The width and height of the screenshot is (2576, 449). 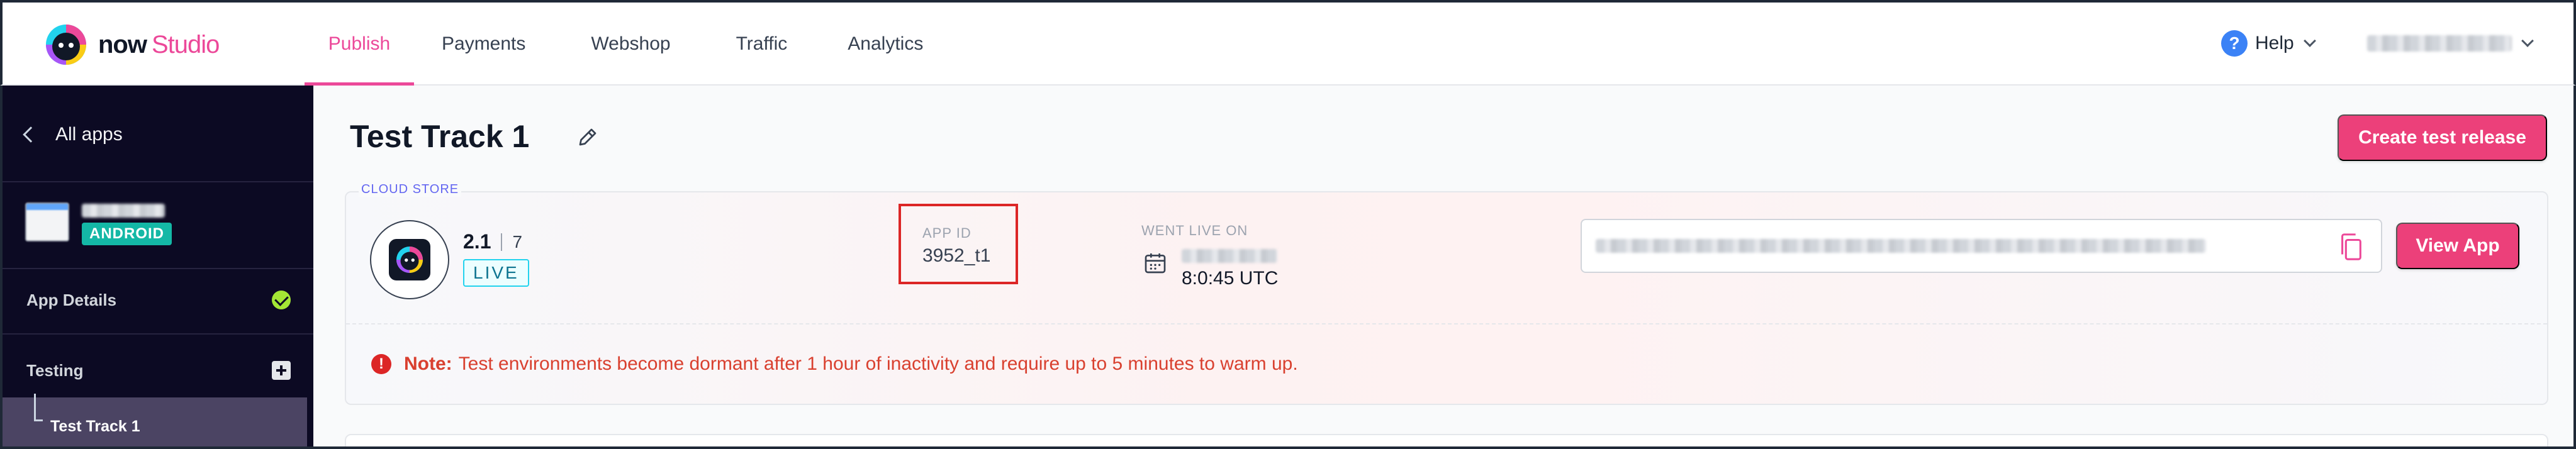 I want to click on help-menu: ? Help, so click(x=2268, y=43).